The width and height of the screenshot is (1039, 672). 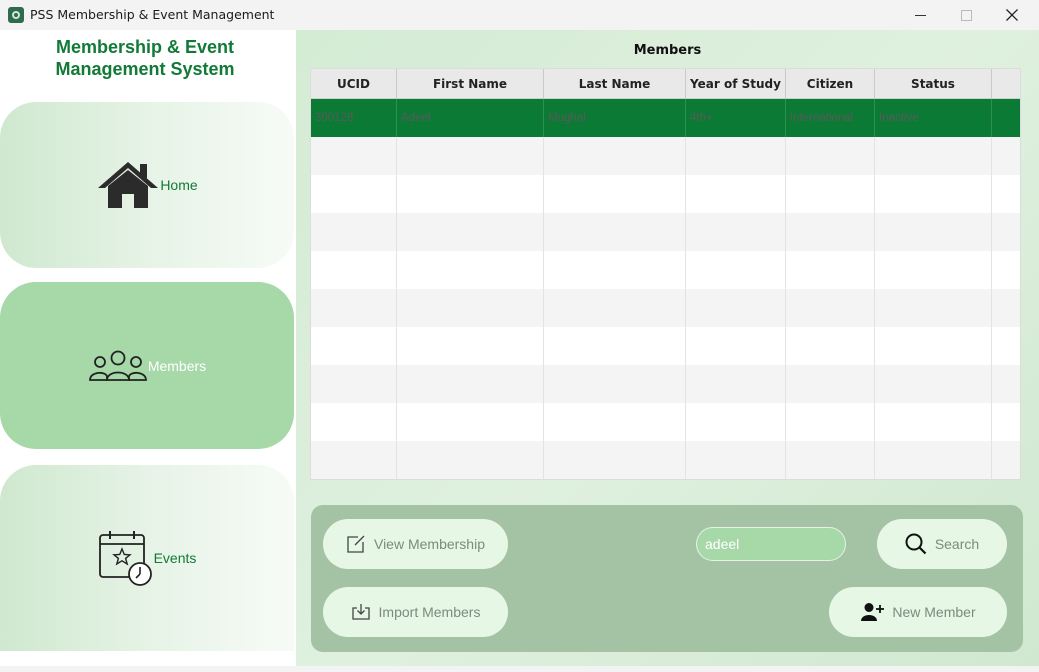 I want to click on column-header-citizen: Citizen, so click(x=830, y=84).